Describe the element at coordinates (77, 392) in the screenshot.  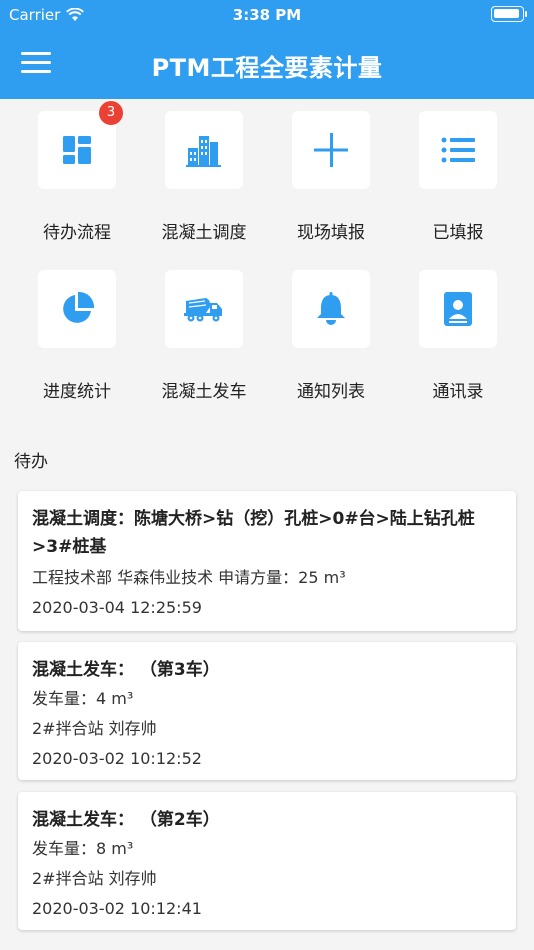
I see `tile-label: 进度统计` at that location.